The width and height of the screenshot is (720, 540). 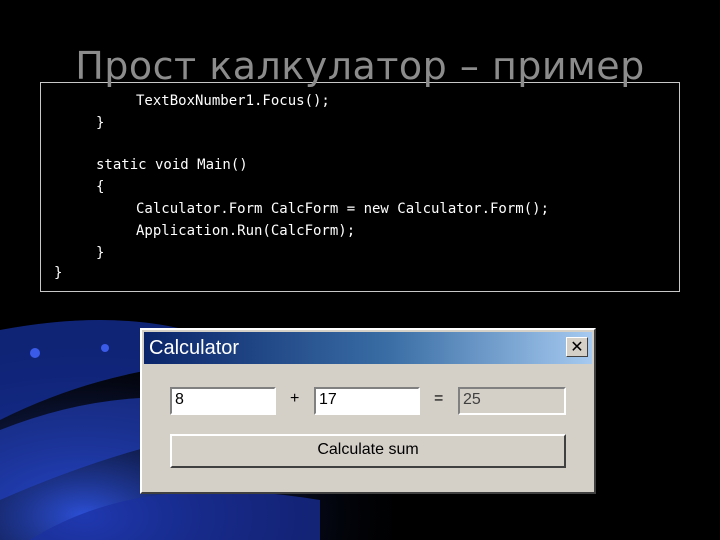 I want to click on close-button: ✕, so click(x=577, y=347).